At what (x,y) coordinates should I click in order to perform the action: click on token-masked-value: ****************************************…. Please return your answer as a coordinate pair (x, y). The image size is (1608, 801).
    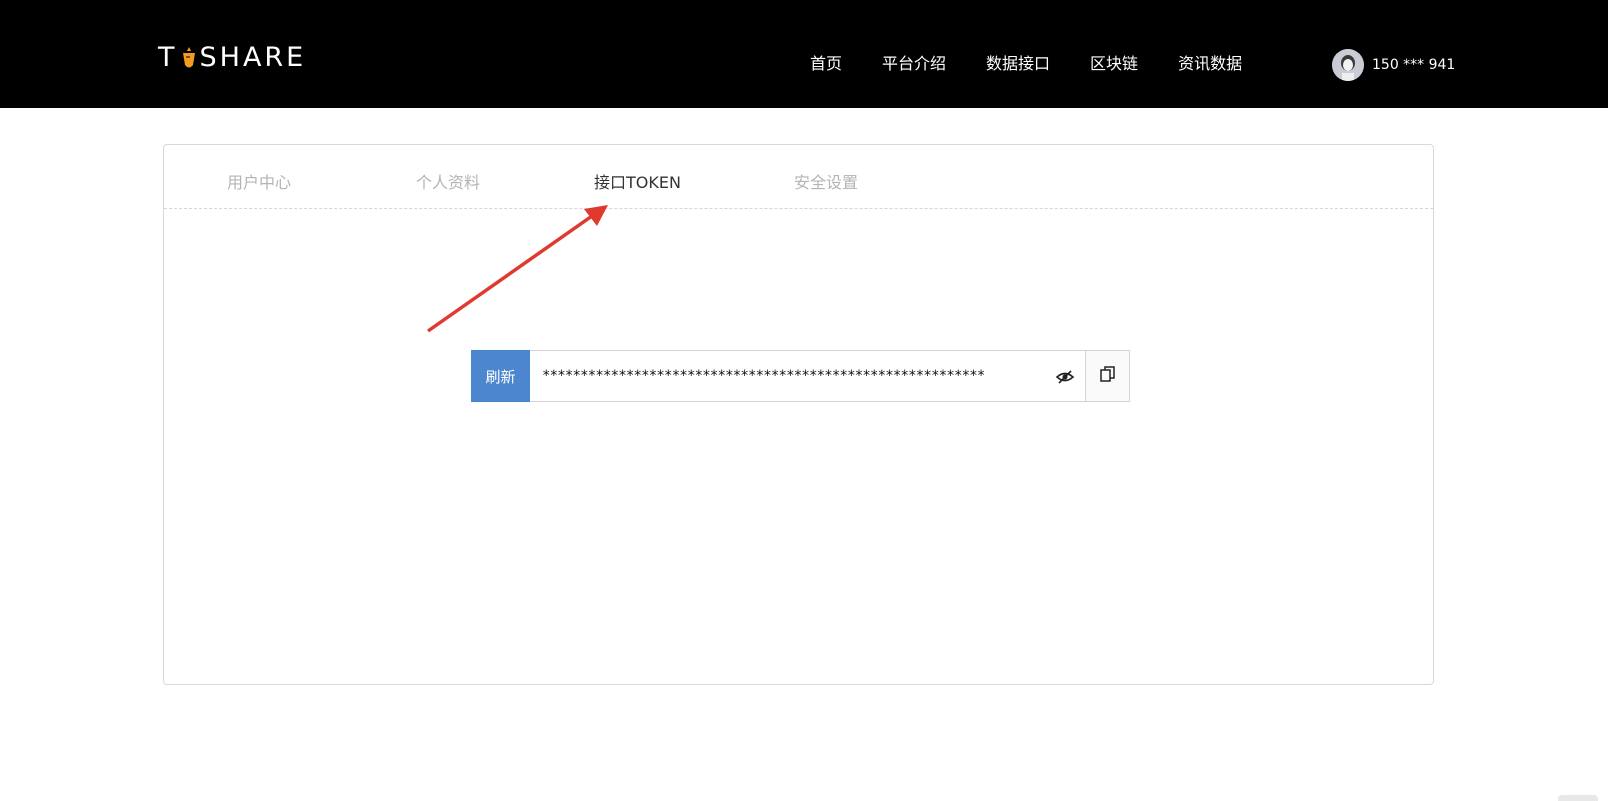
    Looking at the image, I should click on (763, 376).